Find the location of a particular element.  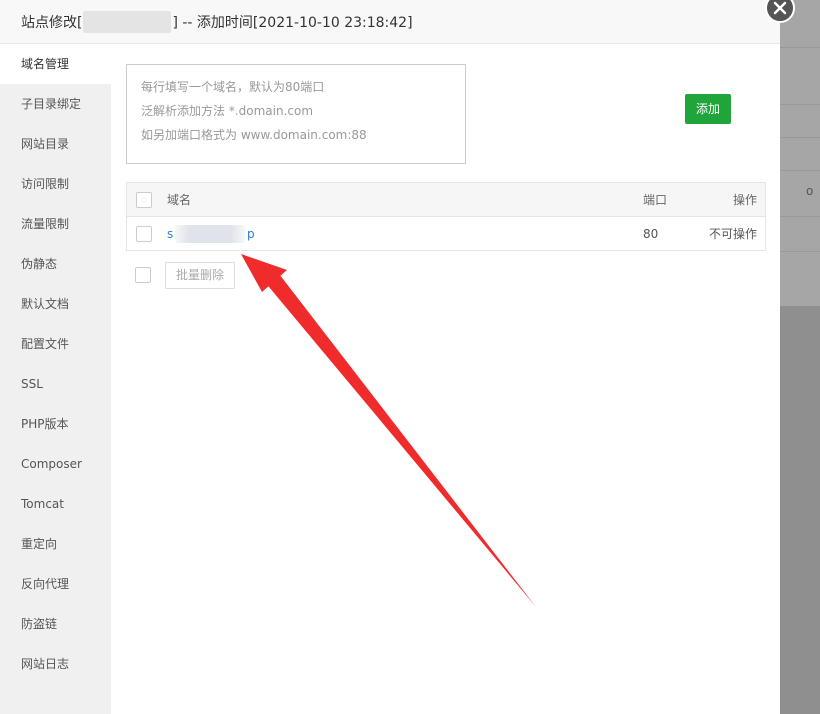

domain-link-end: p is located at coordinates (251, 234).